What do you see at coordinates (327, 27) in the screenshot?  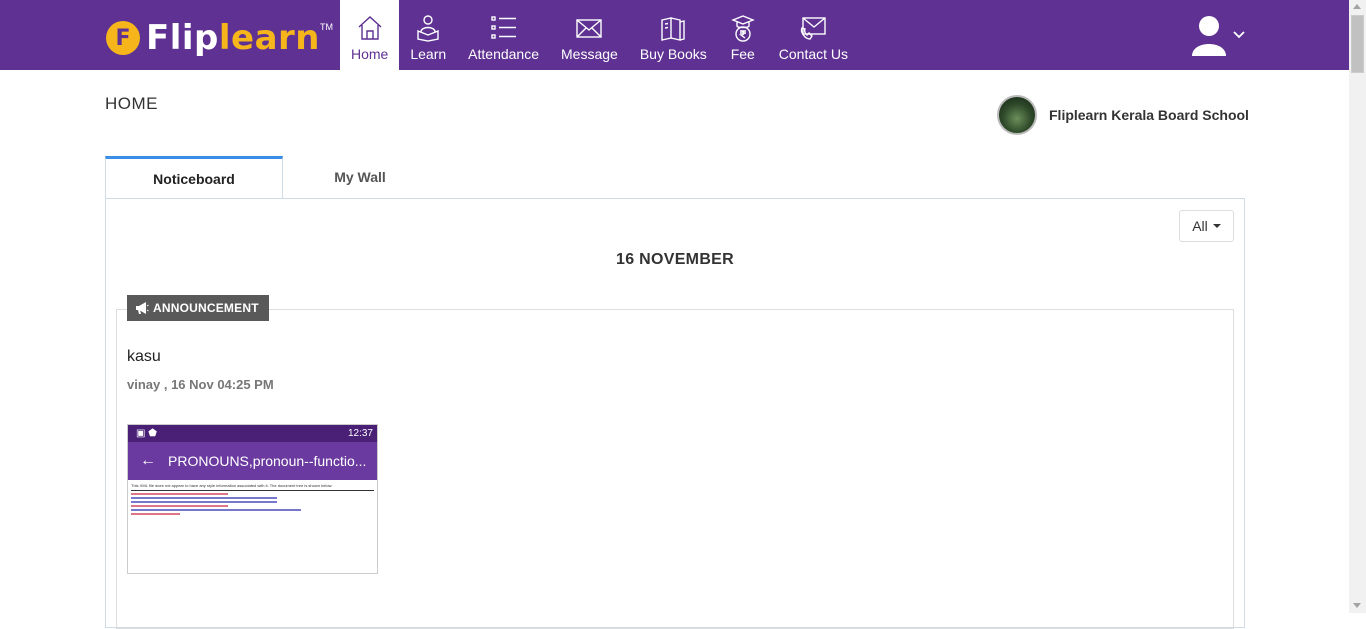 I see `logo-trademark: TM` at bounding box center [327, 27].